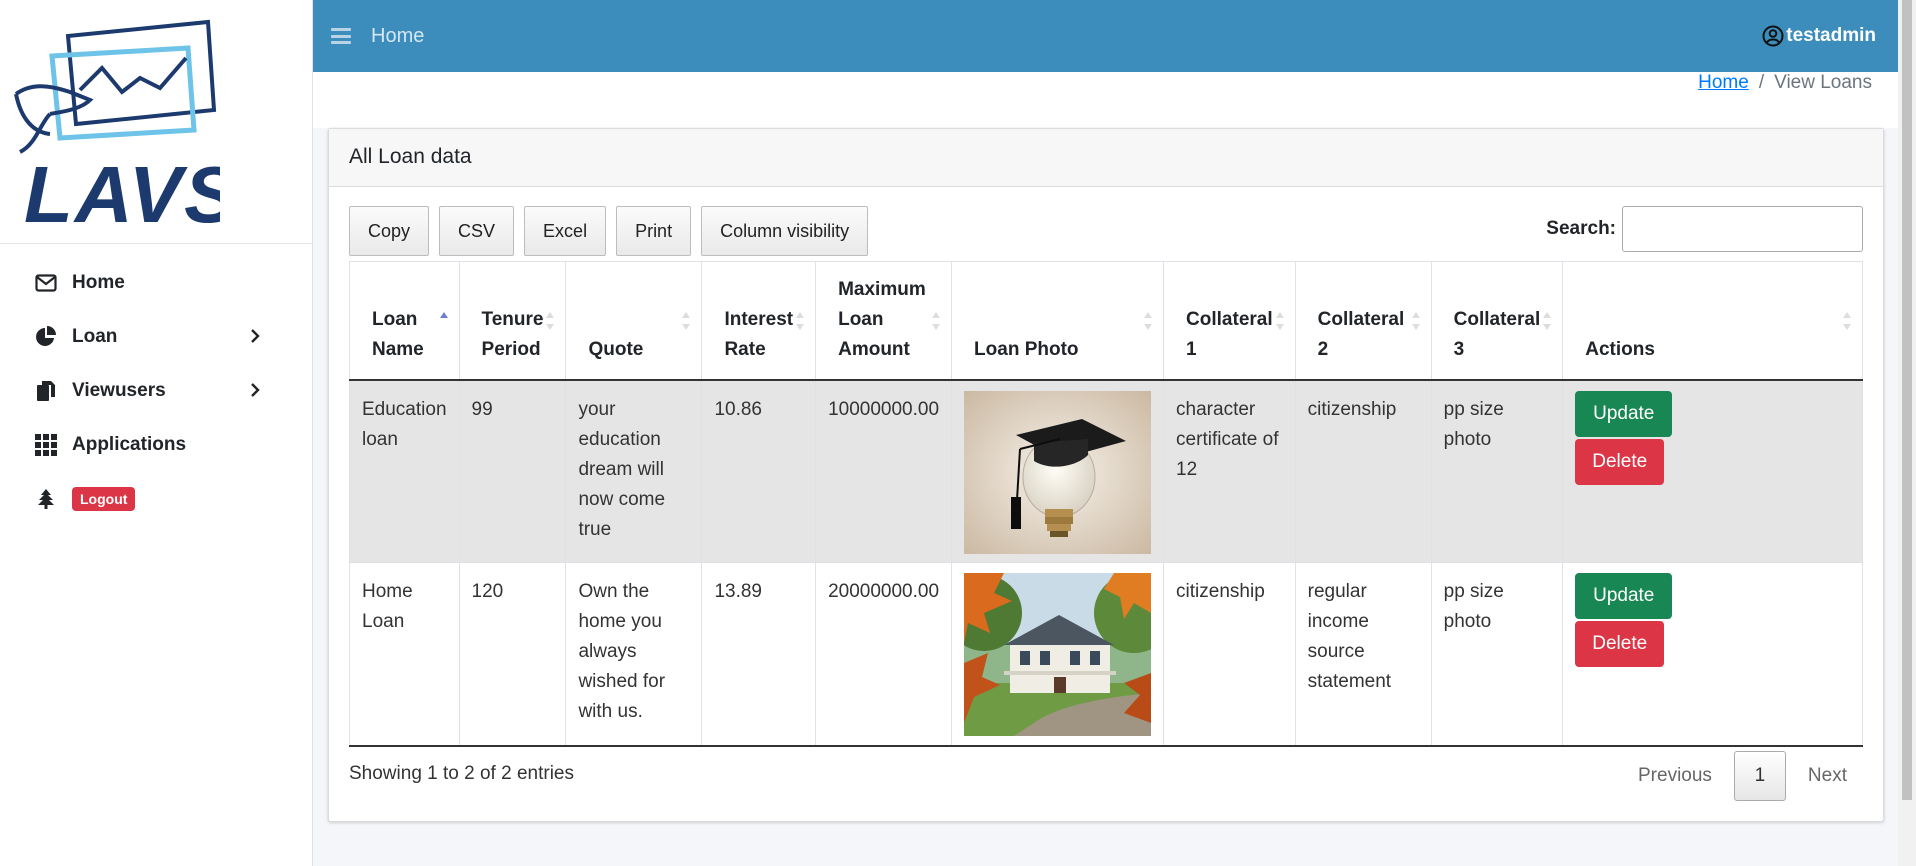 This screenshot has height=866, width=1916. What do you see at coordinates (1907, 400) in the screenshot?
I see `scrollbar-thumb` at bounding box center [1907, 400].